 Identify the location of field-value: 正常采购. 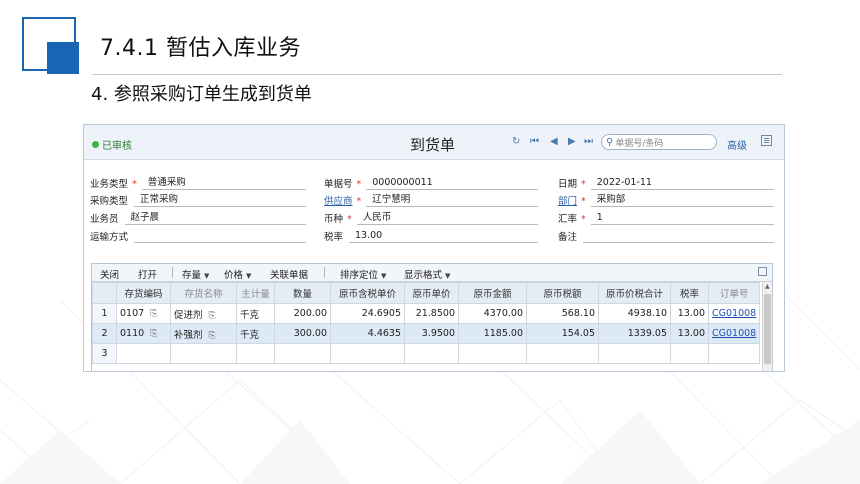
(220, 200).